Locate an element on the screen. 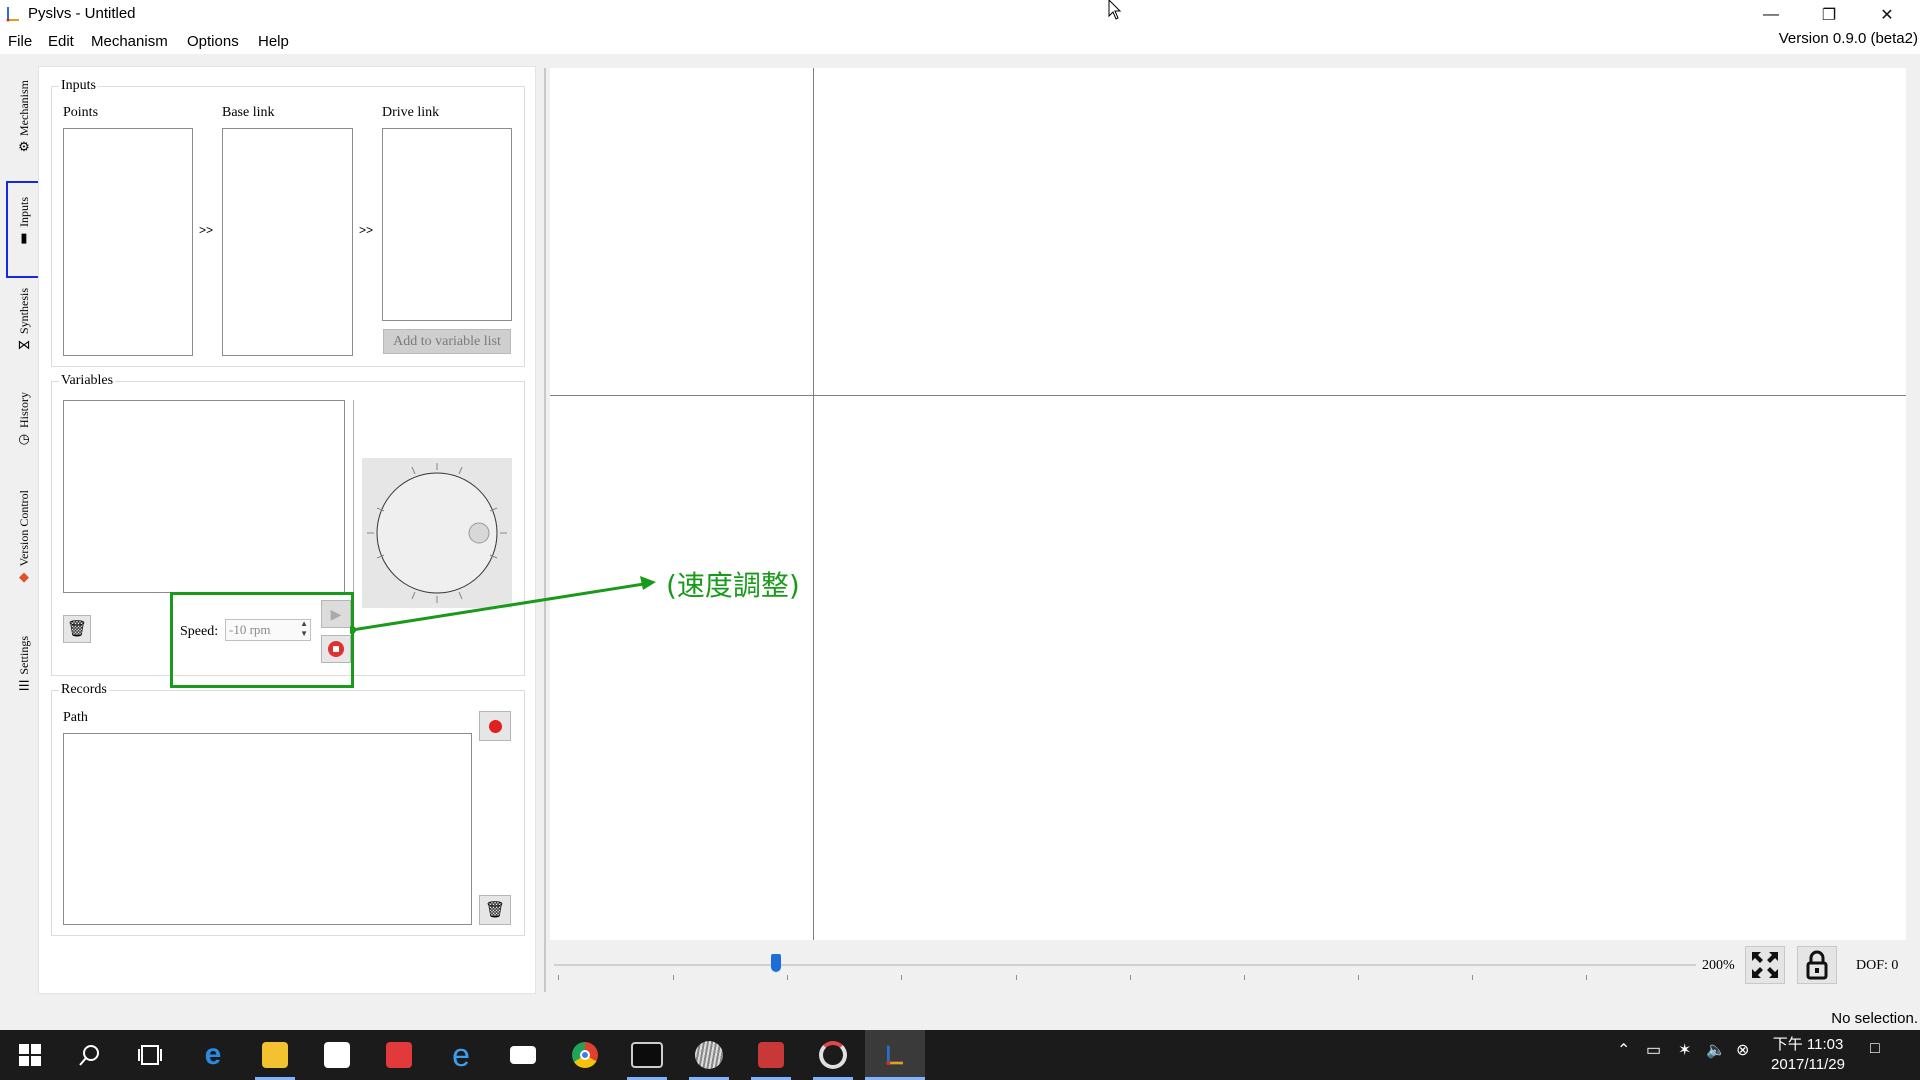  taskbar-internet-explorer: e is located at coordinates (461, 1055).